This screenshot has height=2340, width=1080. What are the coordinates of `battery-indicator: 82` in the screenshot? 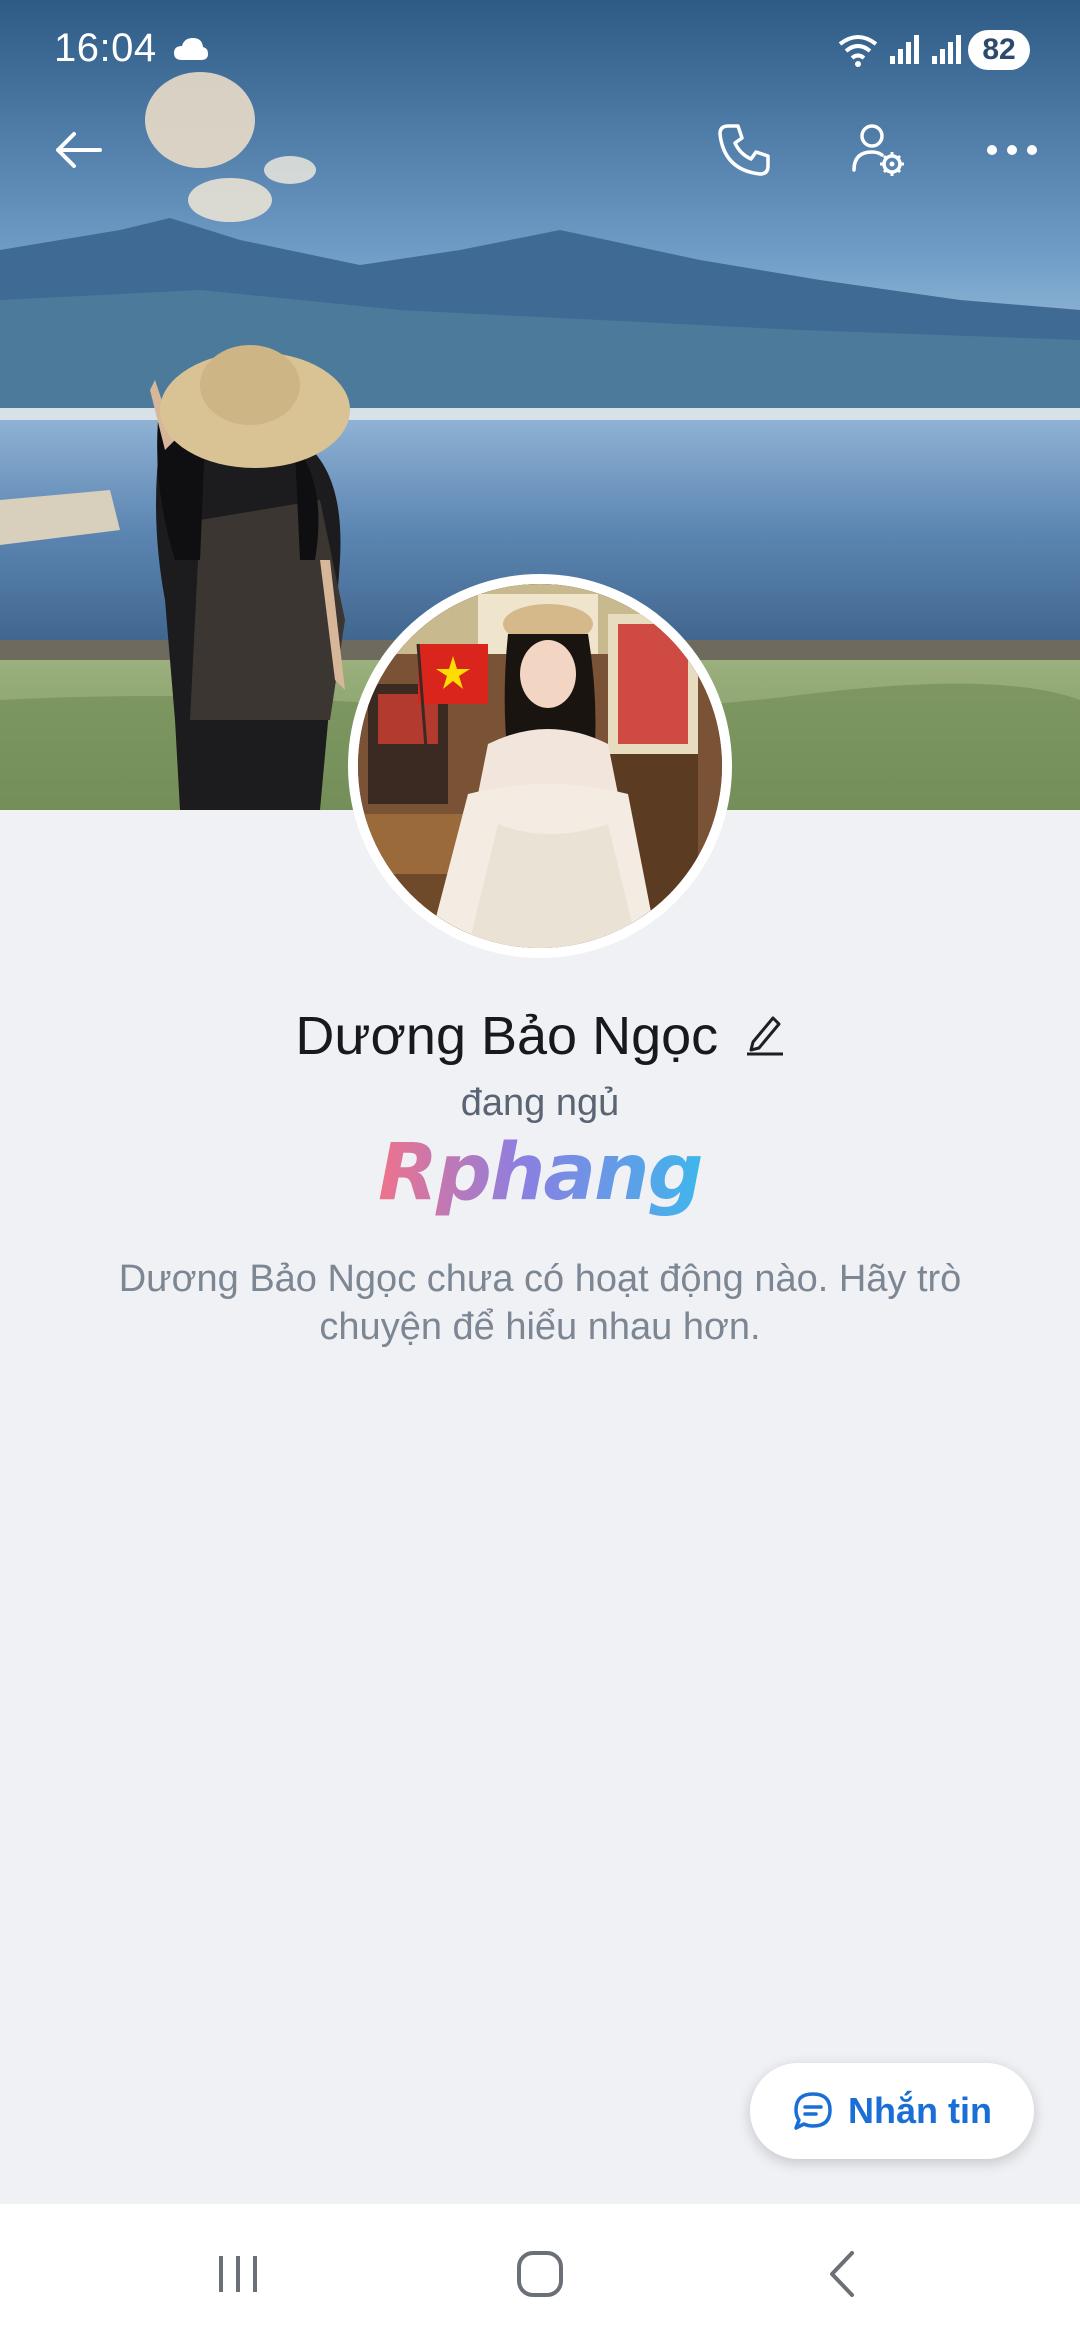 It's located at (999, 50).